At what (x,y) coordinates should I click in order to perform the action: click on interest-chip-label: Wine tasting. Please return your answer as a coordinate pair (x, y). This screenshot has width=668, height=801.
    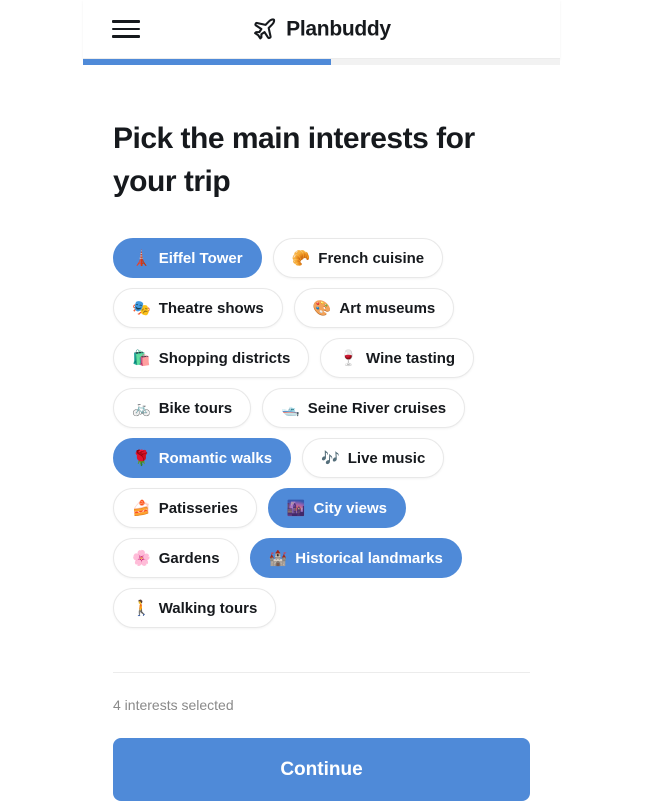
    Looking at the image, I should click on (411, 358).